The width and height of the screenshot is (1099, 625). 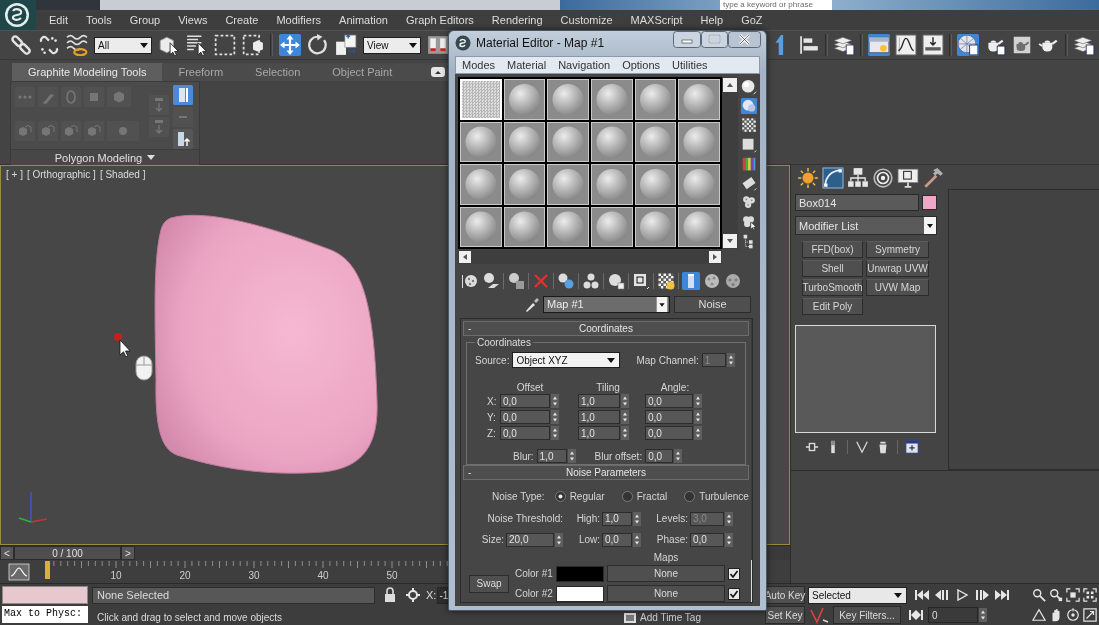 What do you see at coordinates (858, 178) in the screenshot?
I see `hierarchy-icon` at bounding box center [858, 178].